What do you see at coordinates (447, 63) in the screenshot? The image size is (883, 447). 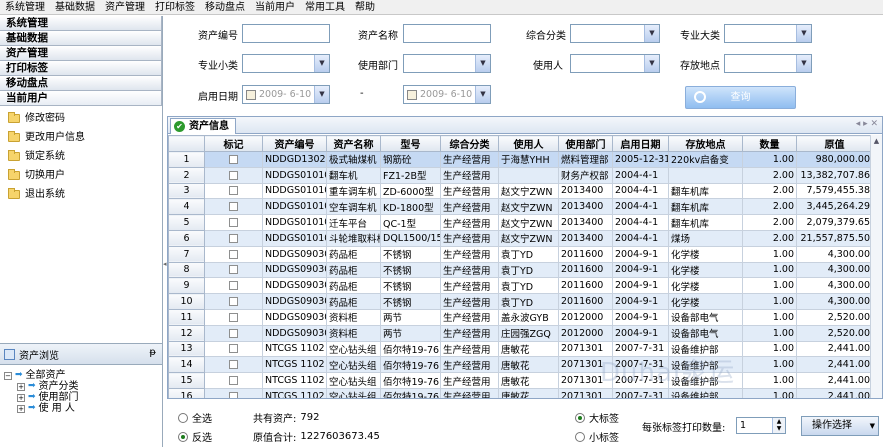 I see `dept-select: ▼` at bounding box center [447, 63].